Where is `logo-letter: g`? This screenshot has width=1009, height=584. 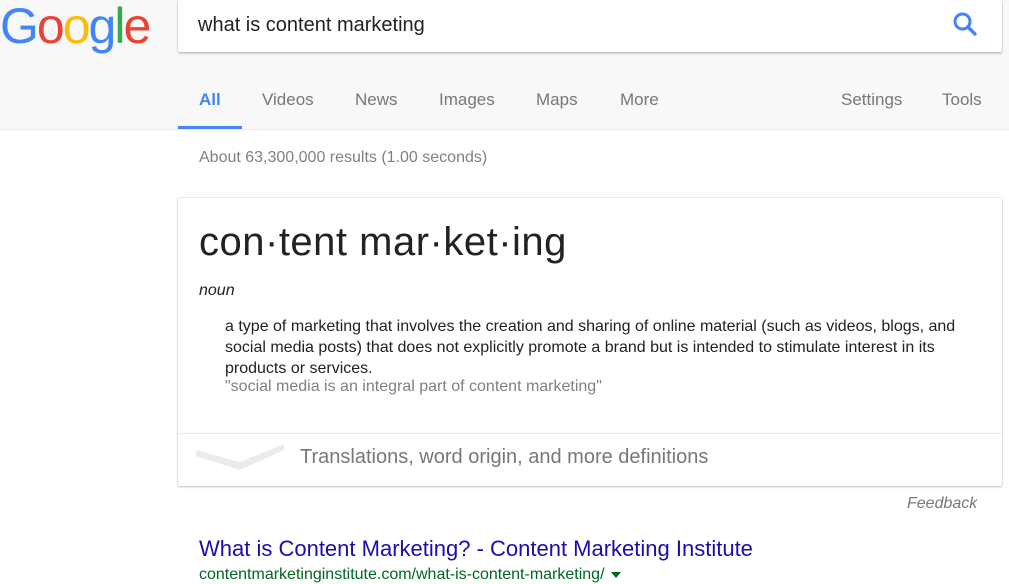
logo-letter: g is located at coordinates (102, 27).